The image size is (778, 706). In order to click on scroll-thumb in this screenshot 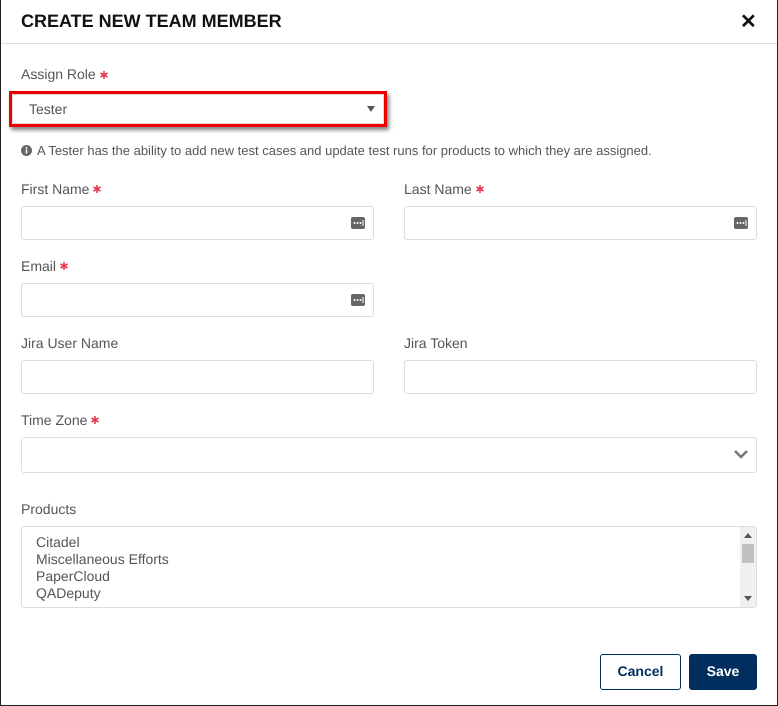, I will do `click(748, 553)`.